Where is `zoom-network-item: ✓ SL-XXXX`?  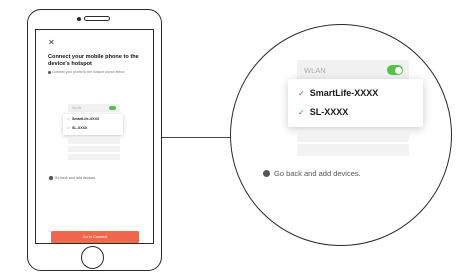 zoom-network-item: ✓ SL-XXXX is located at coordinates (323, 112).